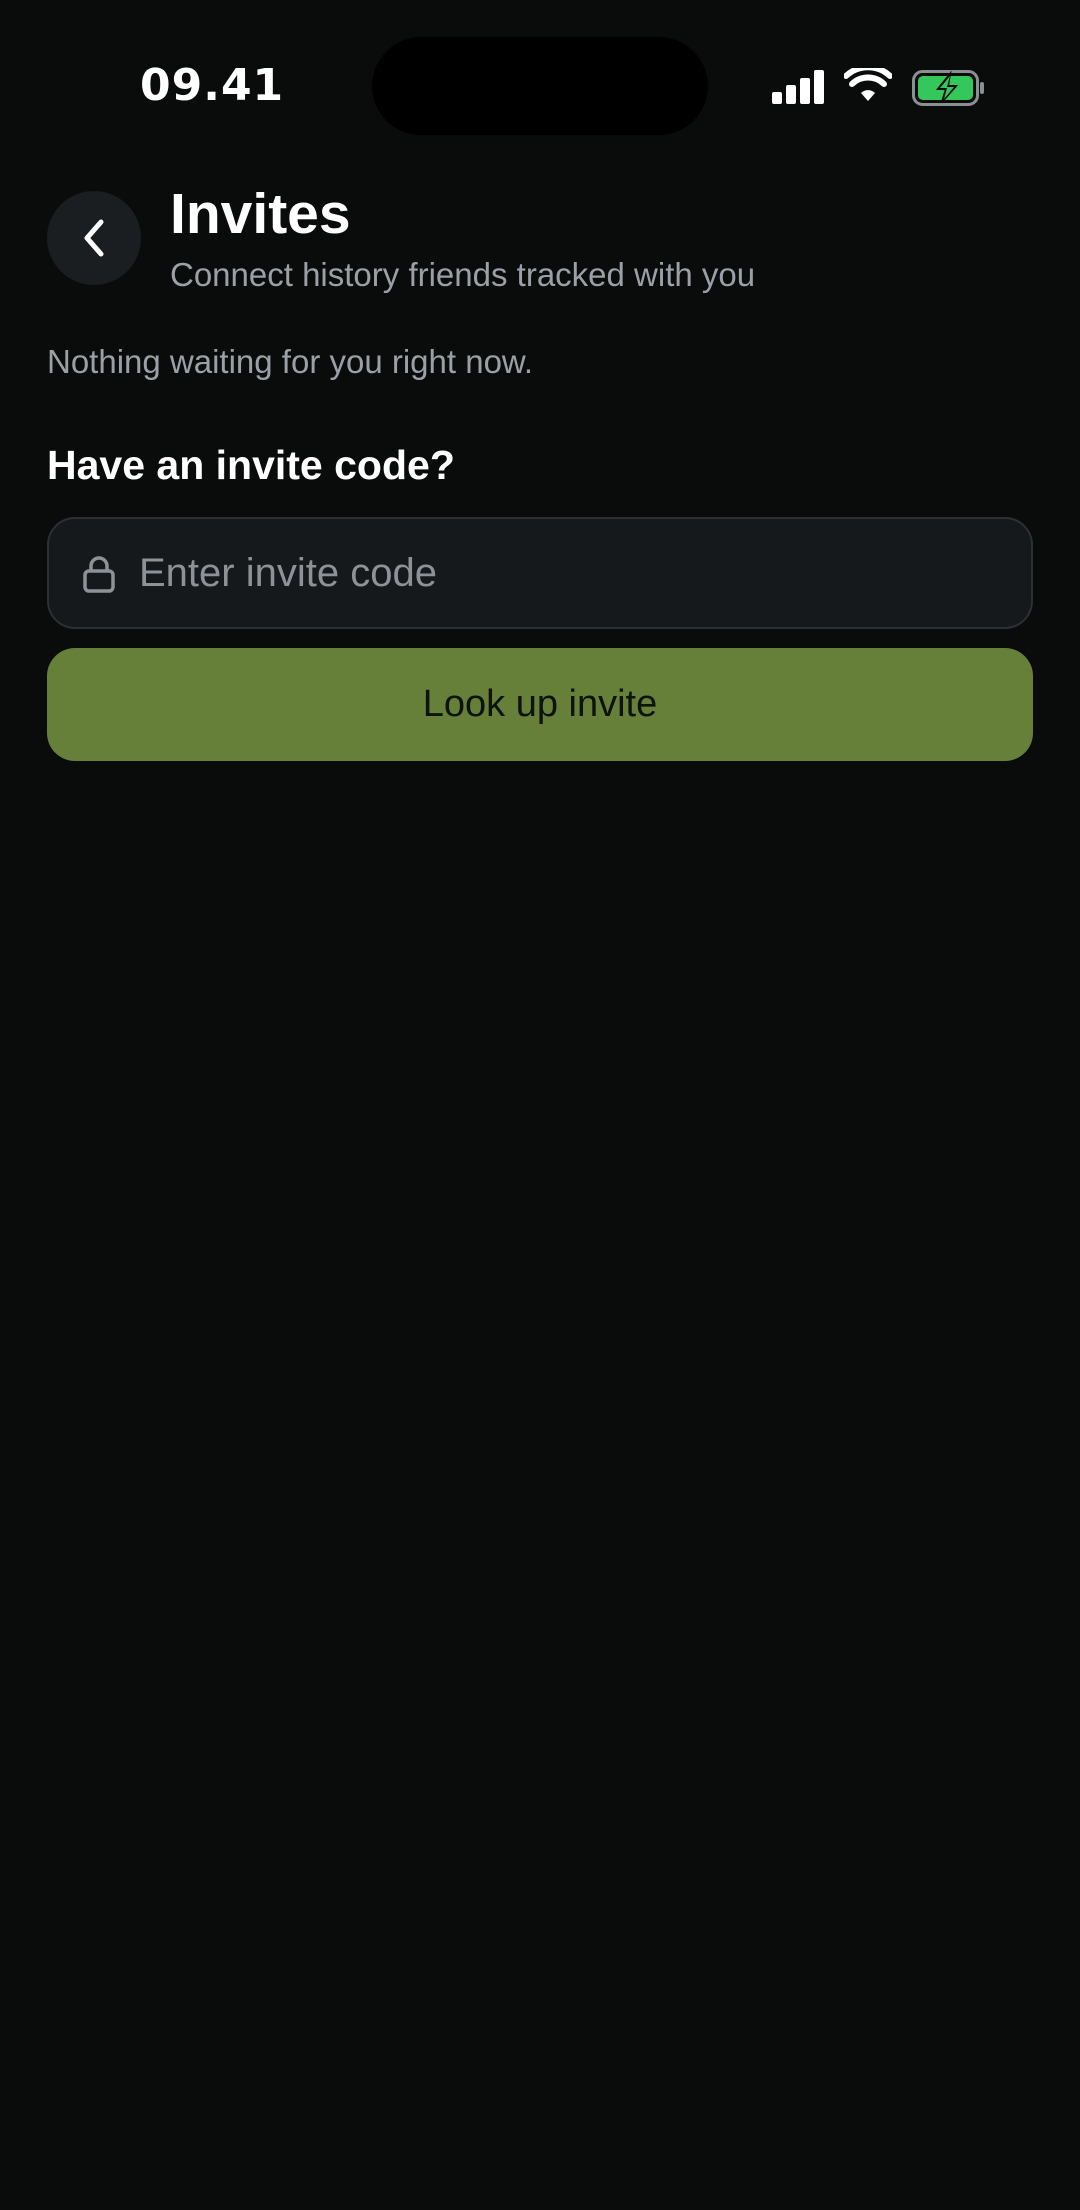  I want to click on status-bar: 09.41, so click(540, 85).